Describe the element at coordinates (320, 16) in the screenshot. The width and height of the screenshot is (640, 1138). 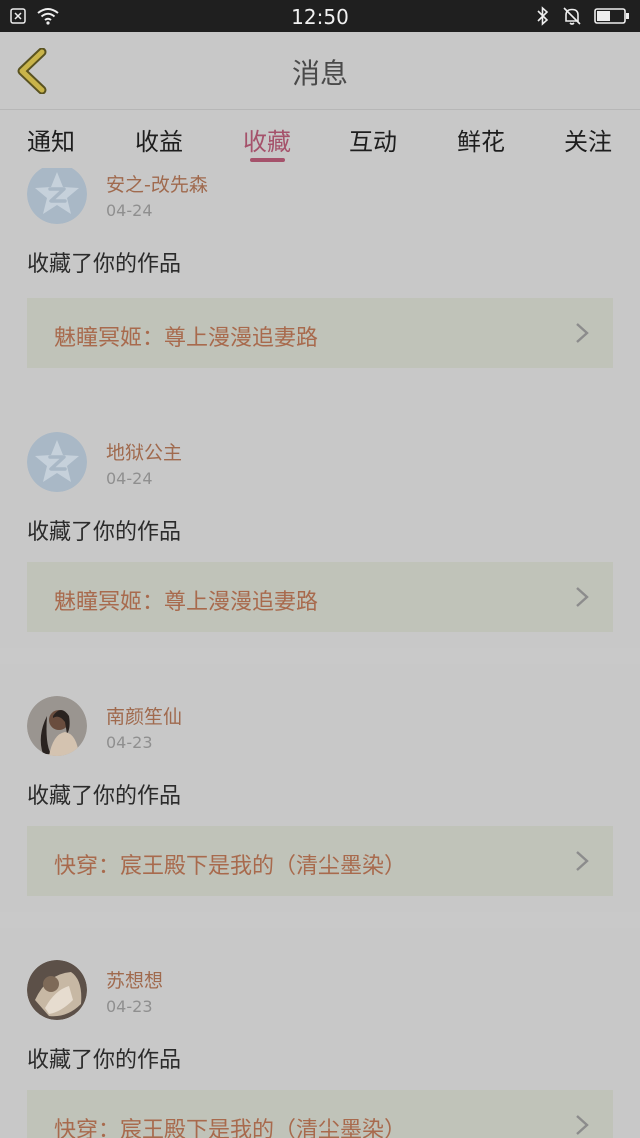
I see `status-bar: 12:50` at that location.